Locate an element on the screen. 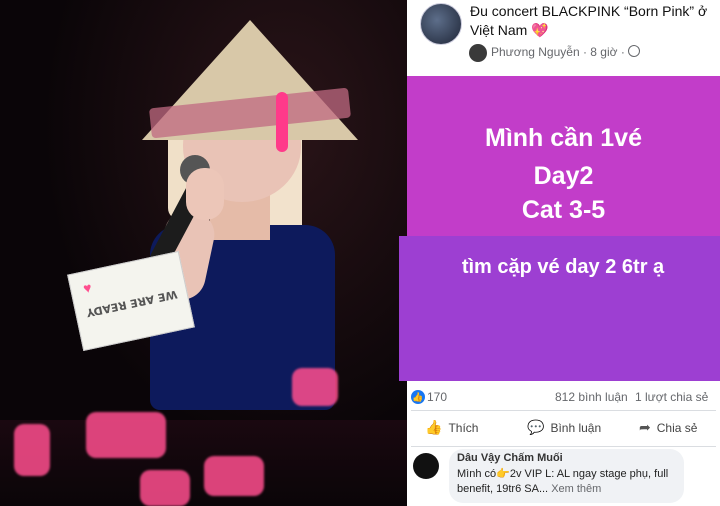  thumbs-up-icon: 👍 is located at coordinates (434, 427).